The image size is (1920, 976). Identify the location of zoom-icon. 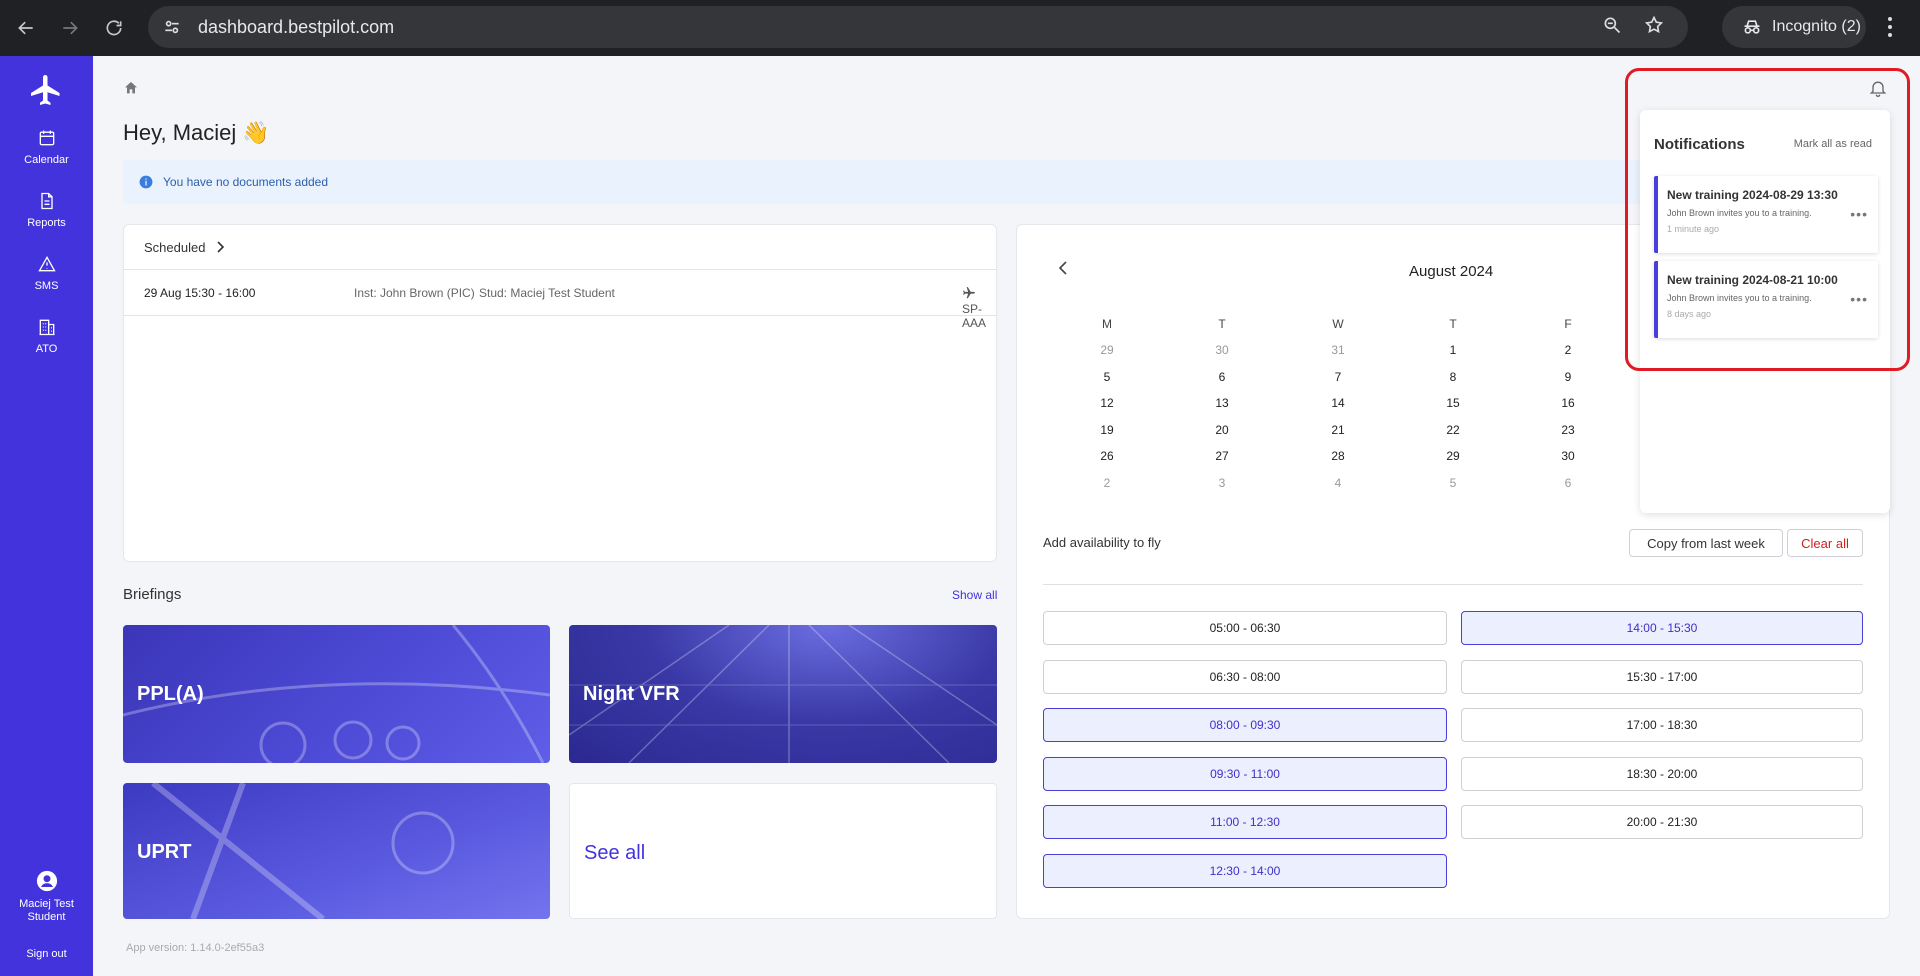
(1612, 27).